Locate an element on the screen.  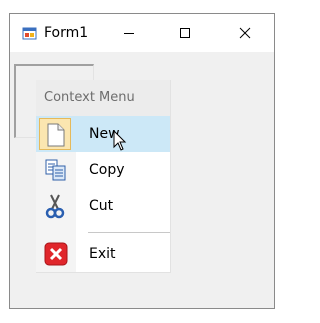
scissors-icon is located at coordinates (55, 206).